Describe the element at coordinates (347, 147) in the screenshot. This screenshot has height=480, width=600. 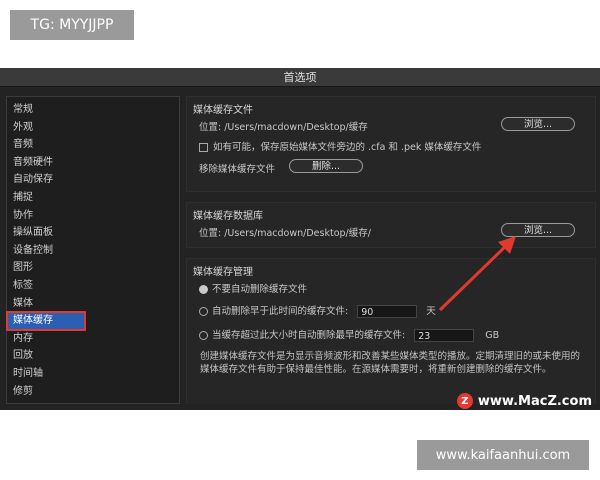
I see `checkbox-label: 如有可能，保存原始媒体文件旁边的 .cfa 和 .pek 媒体缓存文件` at that location.